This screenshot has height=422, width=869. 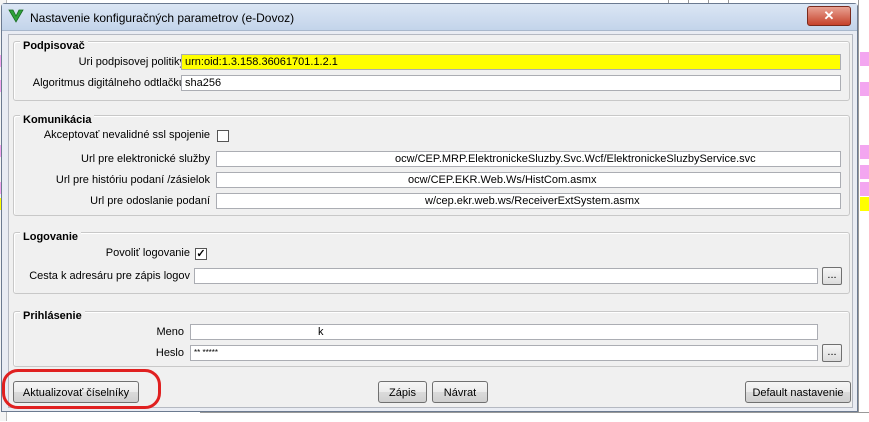 I want to click on back-button: Návrat, so click(x=460, y=392).